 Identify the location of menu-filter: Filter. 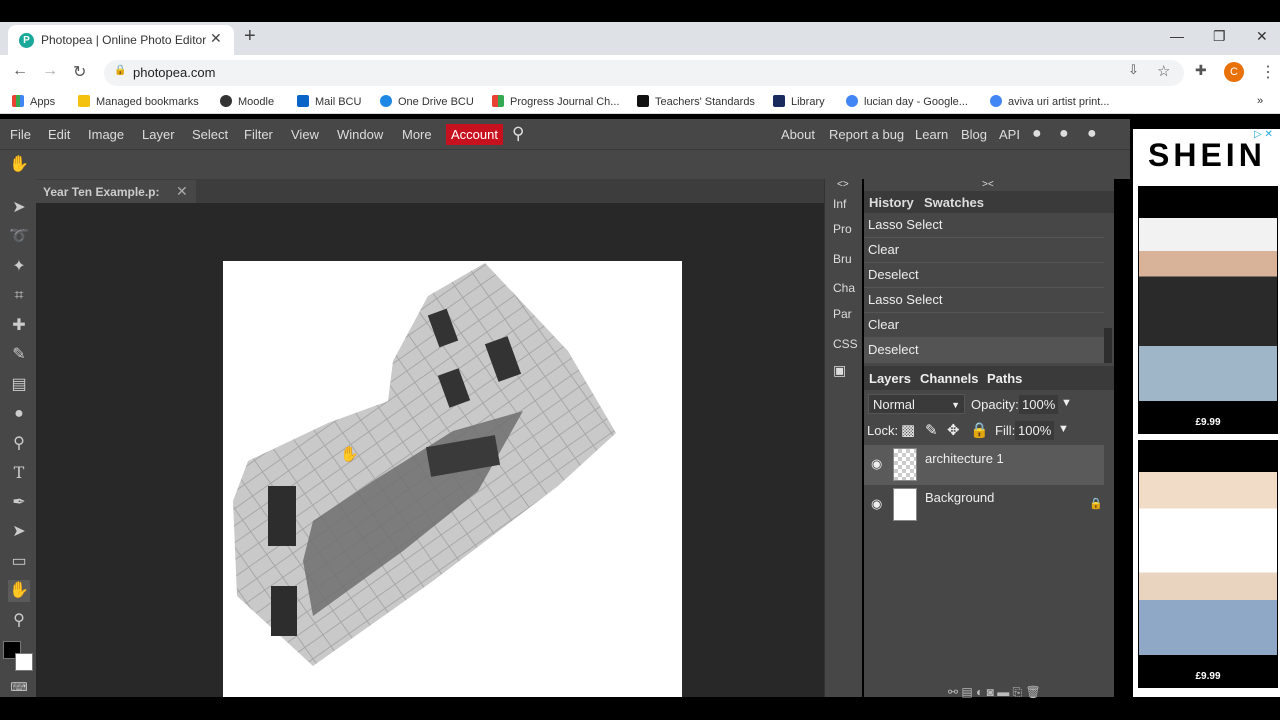
(258, 134).